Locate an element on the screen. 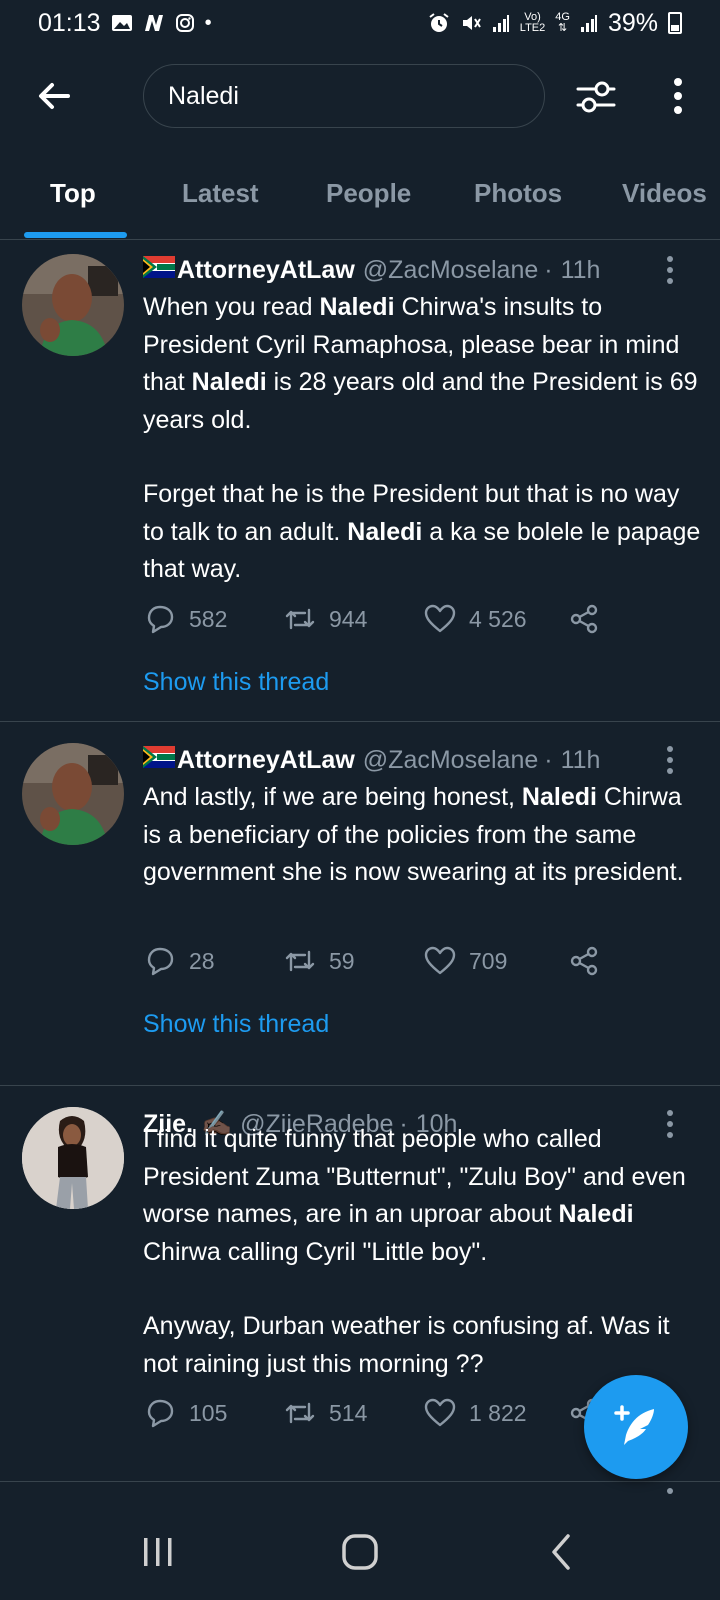 Image resolution: width=720 pixels, height=1600 pixels. reply-button: 105 is located at coordinates (185, 1413).